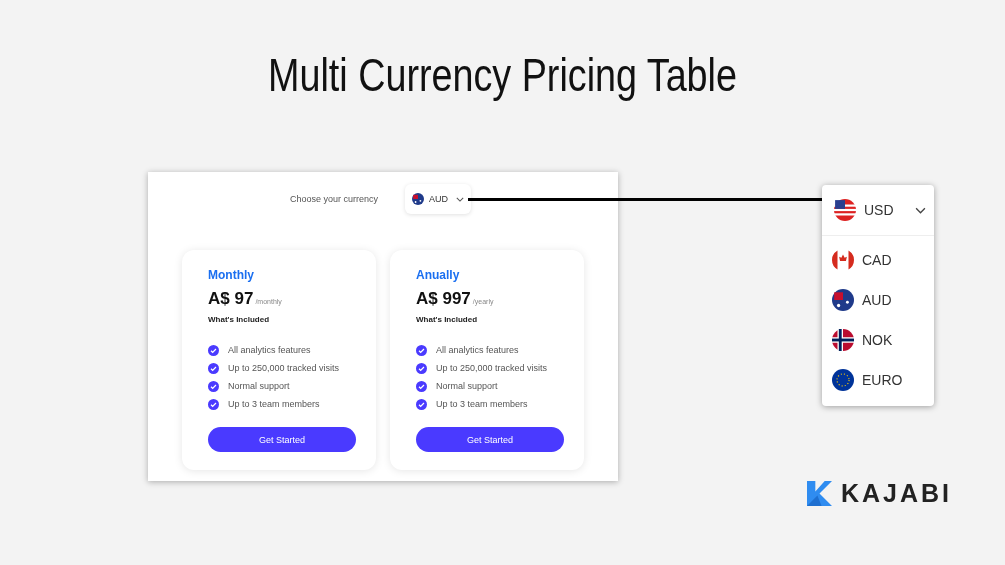 This screenshot has height=565, width=1005. What do you see at coordinates (334, 199) in the screenshot?
I see `currency-label: Choose your currency` at bounding box center [334, 199].